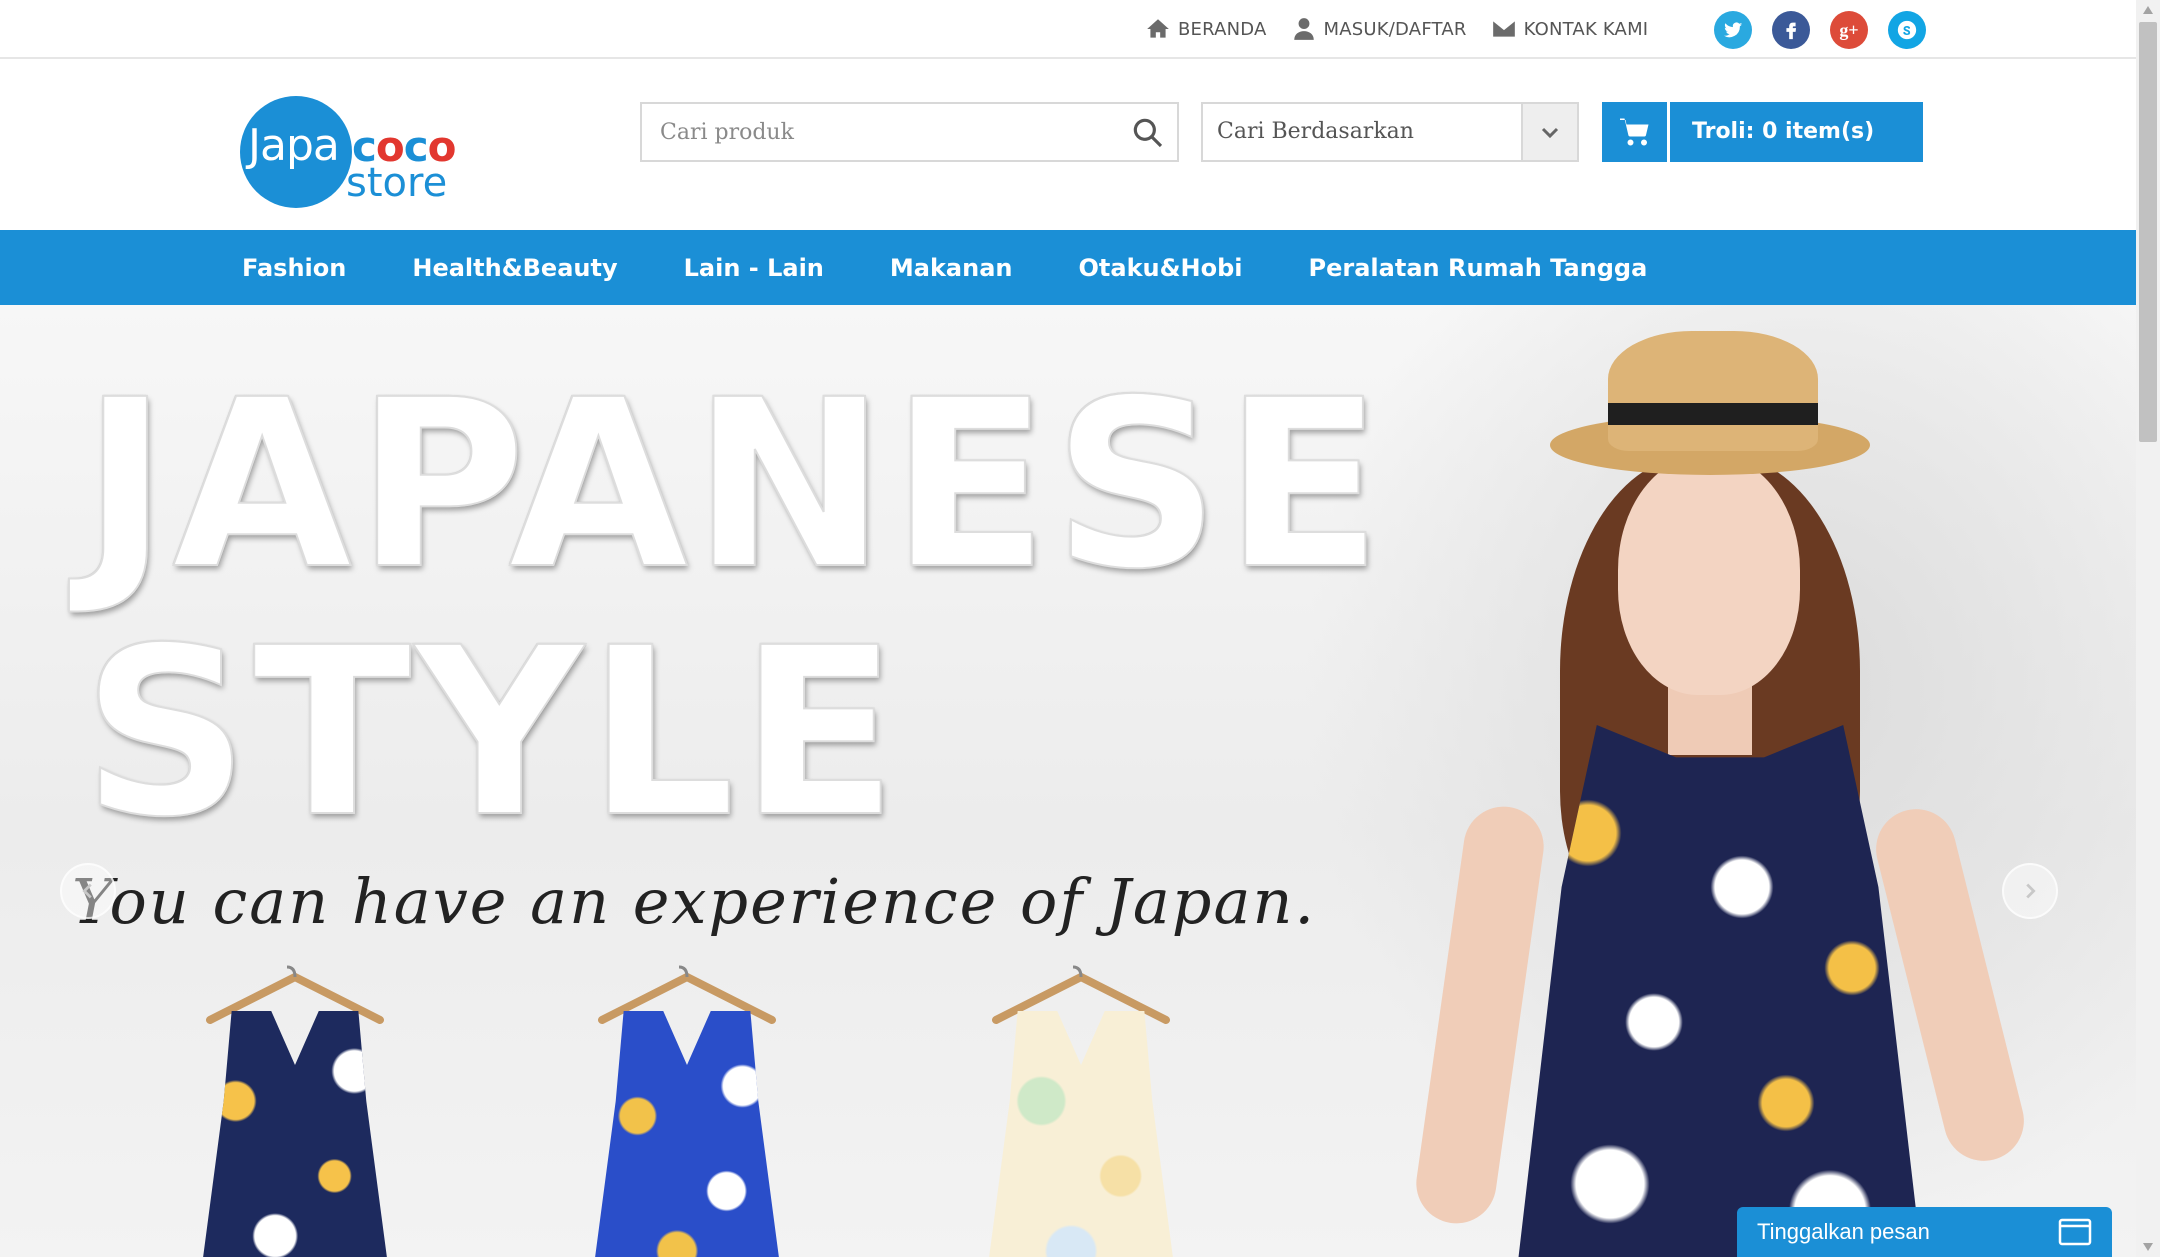 Image resolution: width=2160 pixels, height=1257 pixels. I want to click on search-category-select: Cari Berdasarkan, so click(1390, 132).